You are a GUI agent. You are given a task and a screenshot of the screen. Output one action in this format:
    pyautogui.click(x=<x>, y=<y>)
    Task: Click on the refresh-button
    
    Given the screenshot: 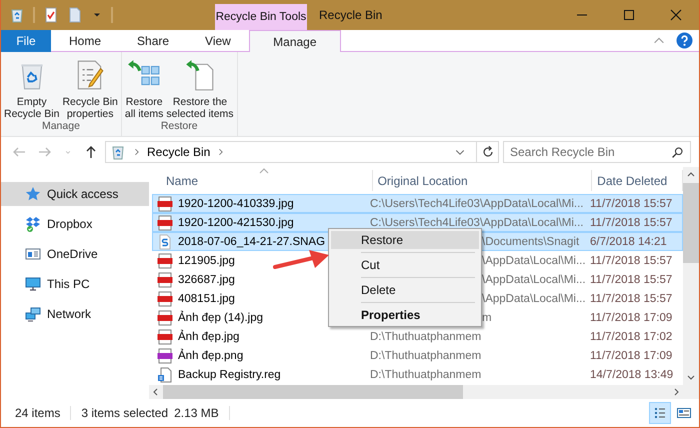 What is the action you would take?
    pyautogui.click(x=488, y=152)
    